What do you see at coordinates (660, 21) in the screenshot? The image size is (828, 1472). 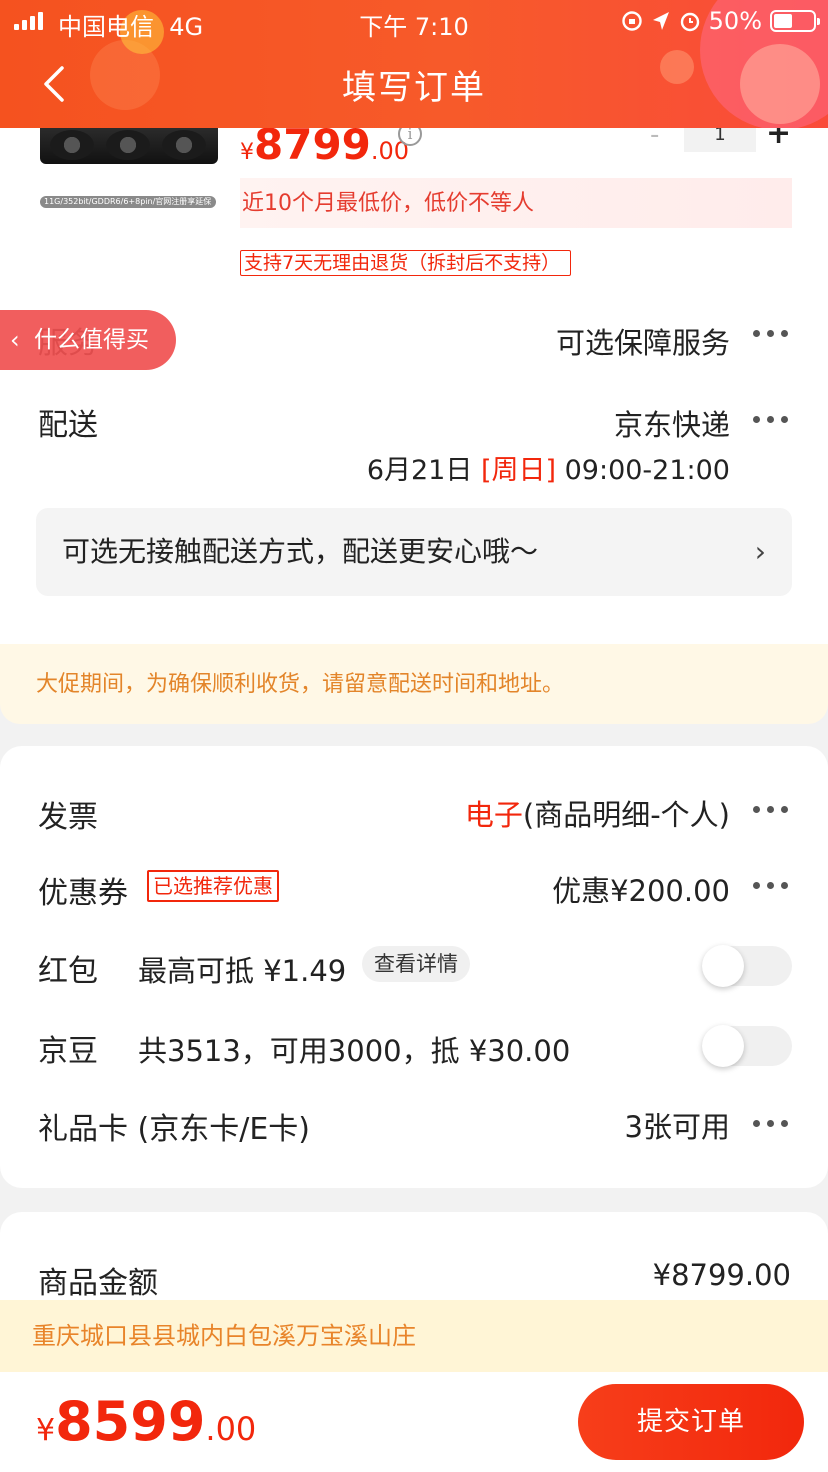 I see `location-icon` at bounding box center [660, 21].